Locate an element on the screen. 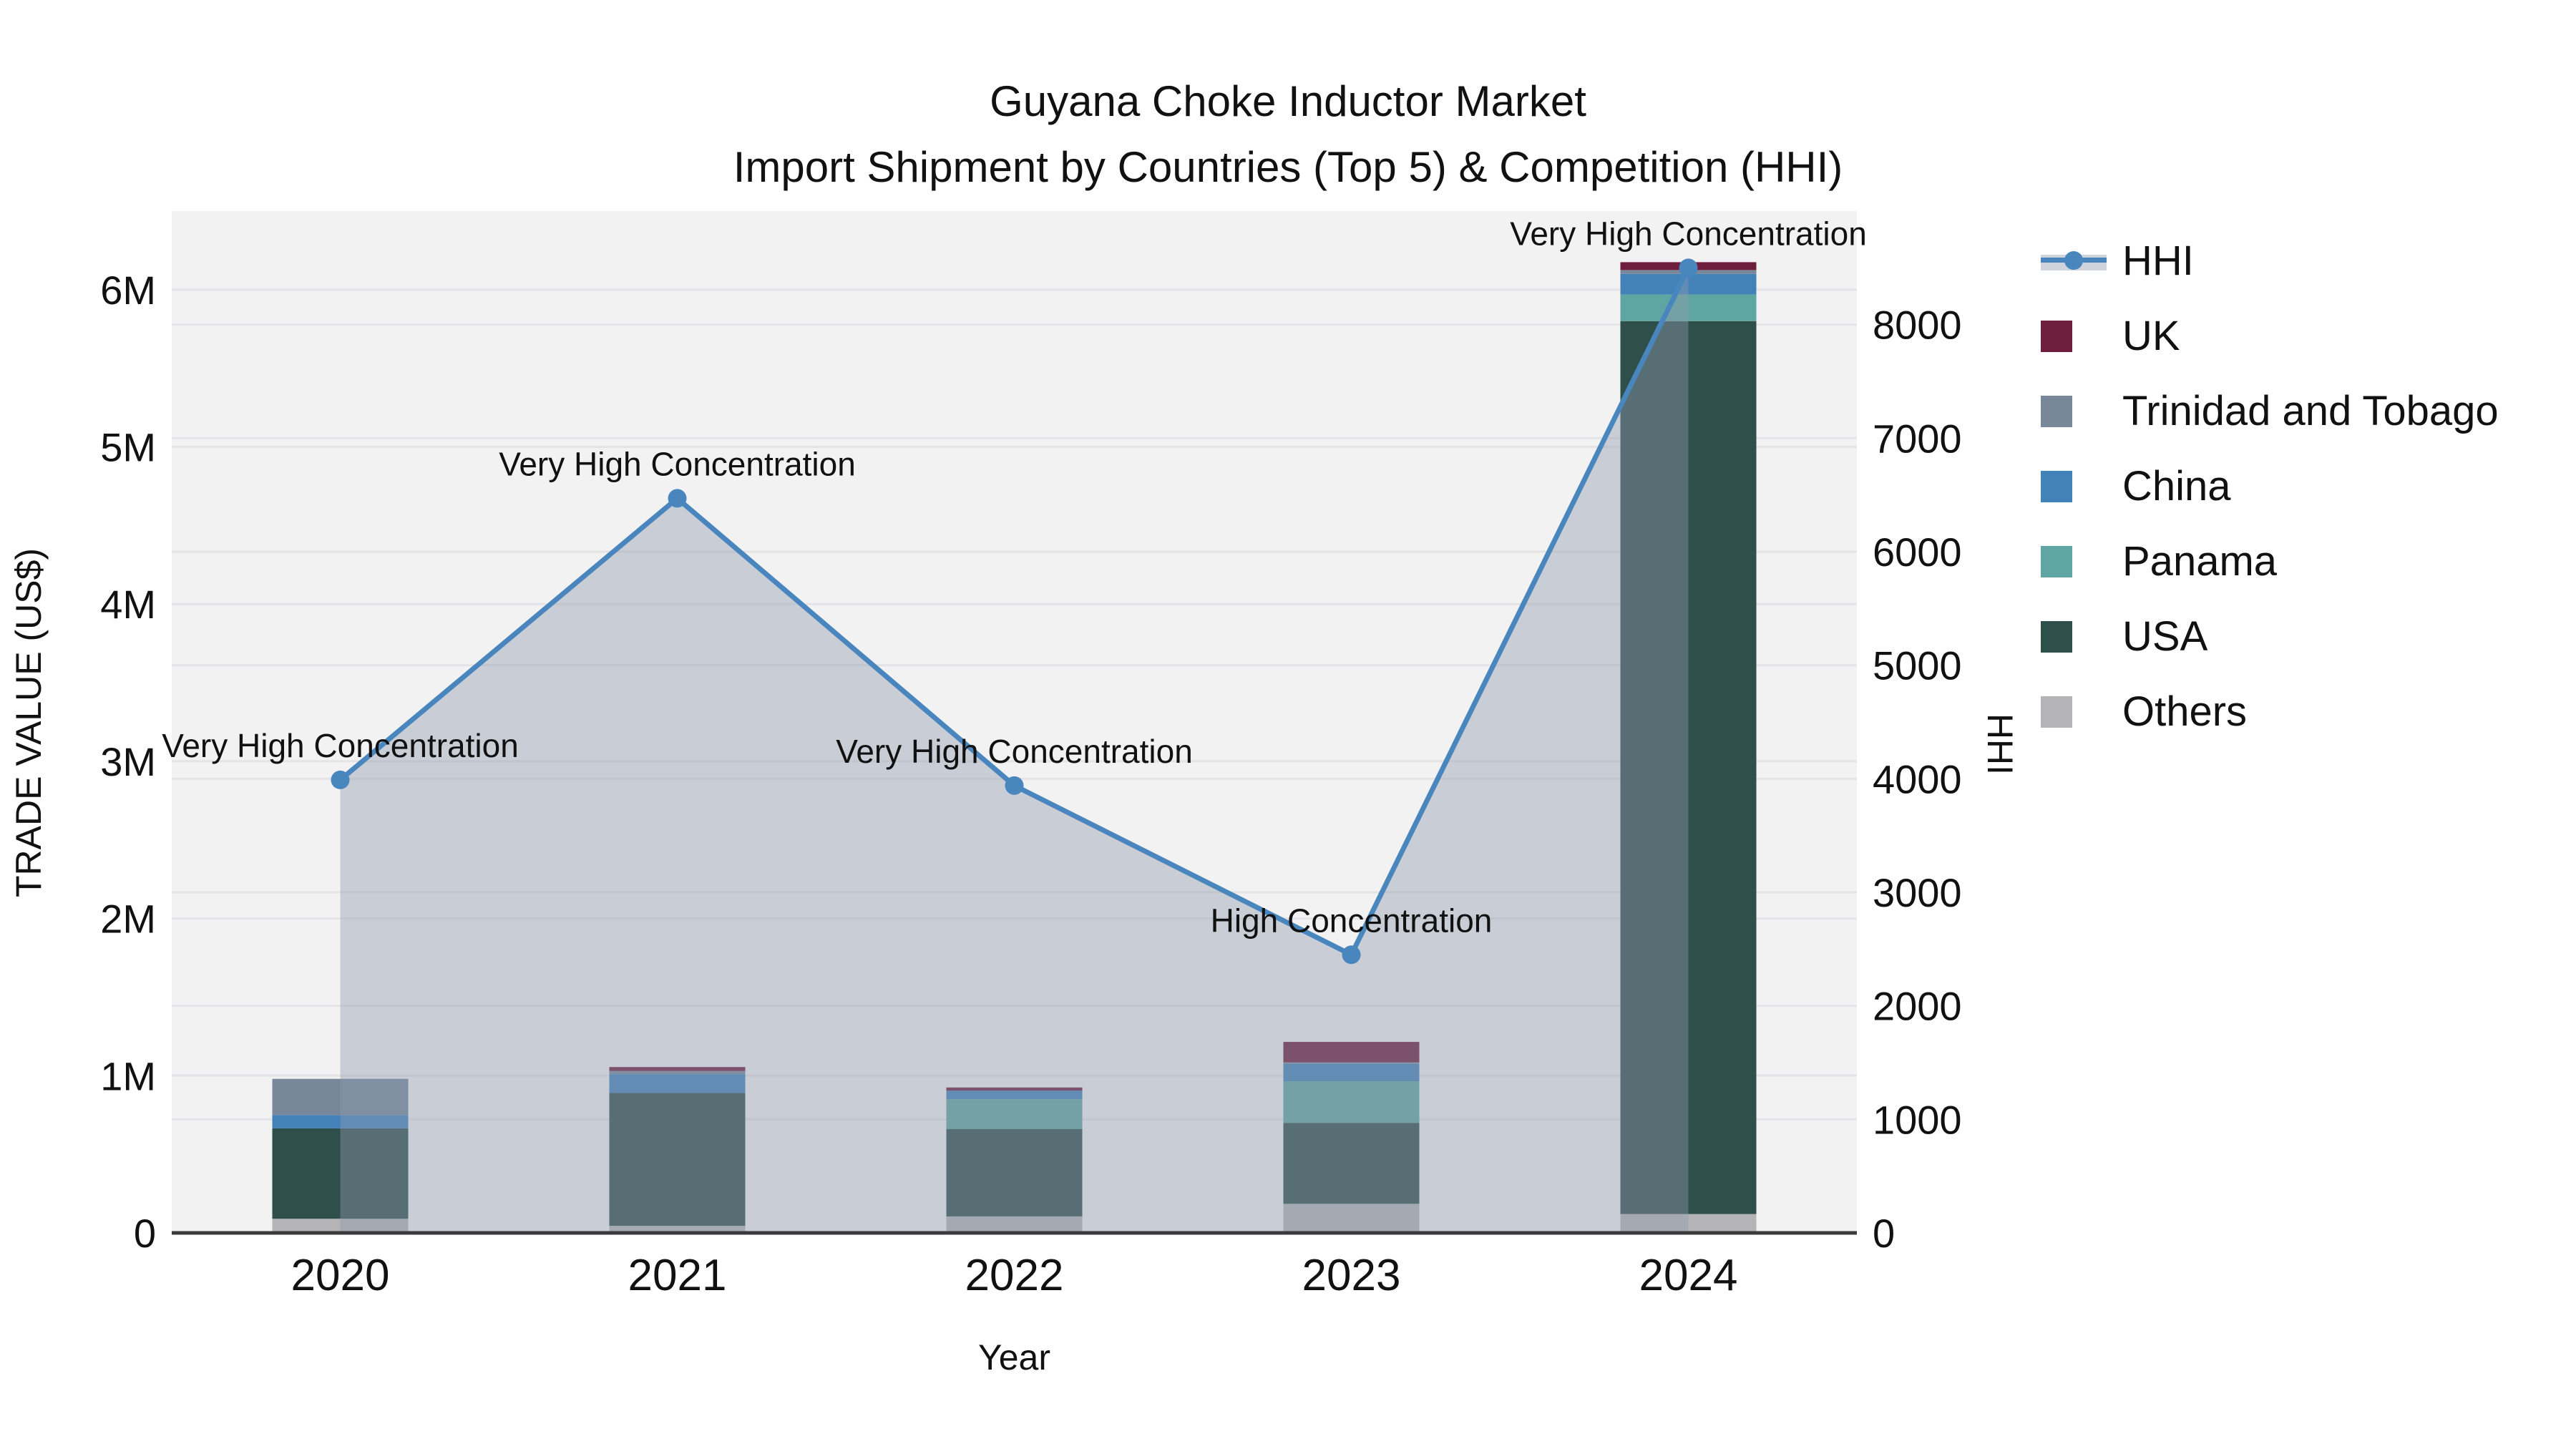  y-axis-title-right: HHI is located at coordinates (2000, 744).